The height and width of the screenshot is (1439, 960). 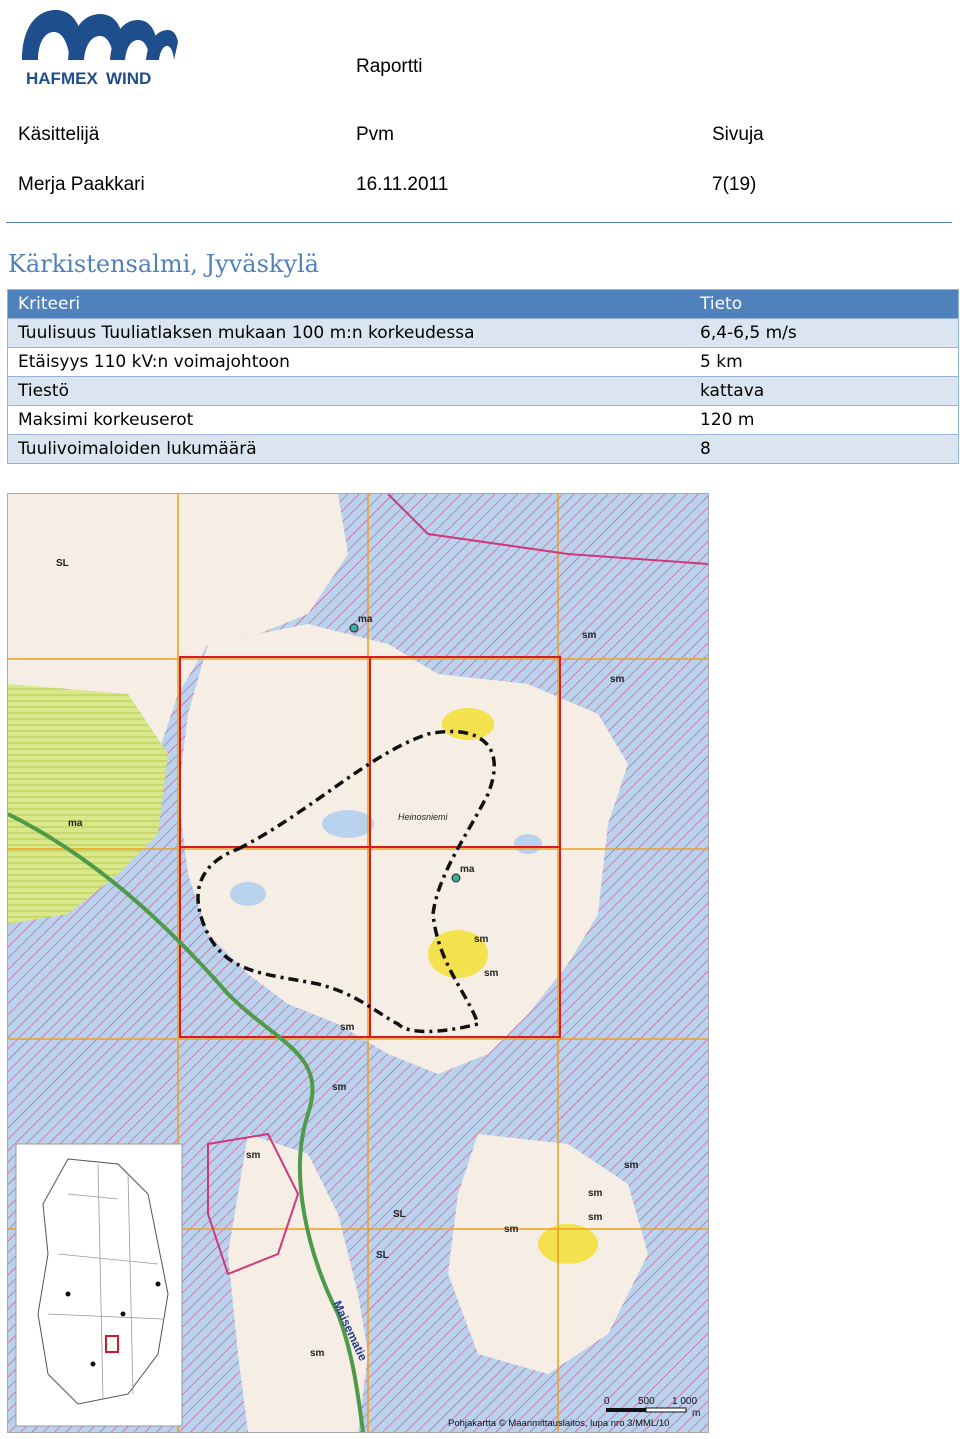 I want to click on handler-value: Merja Paakkari, so click(x=81, y=184).